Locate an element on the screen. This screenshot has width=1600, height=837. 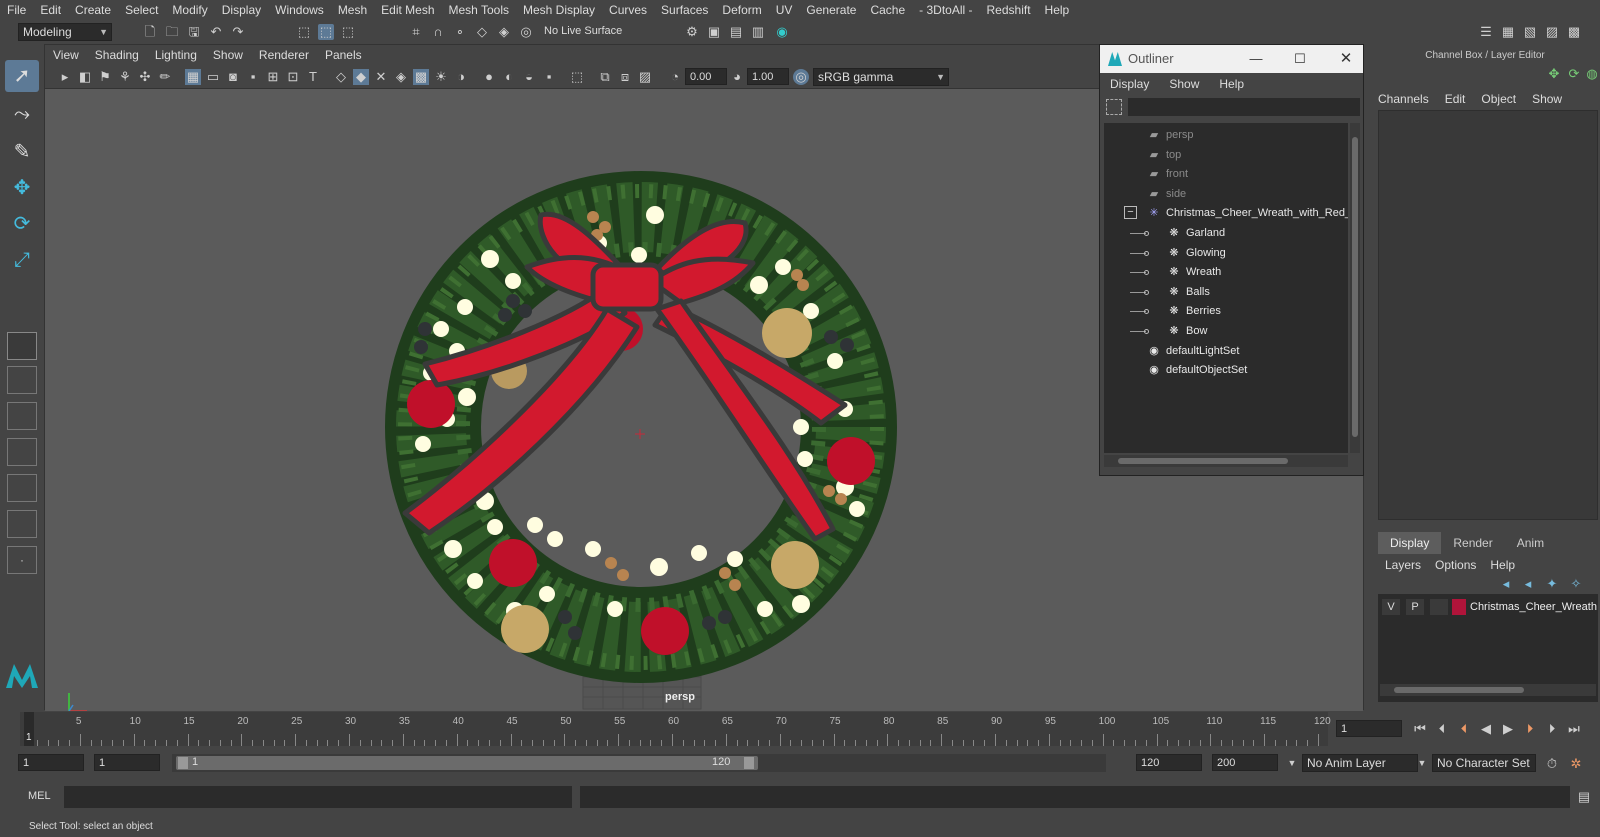
outliner-item: ❋ Bow is located at coordinates (1226, 331).